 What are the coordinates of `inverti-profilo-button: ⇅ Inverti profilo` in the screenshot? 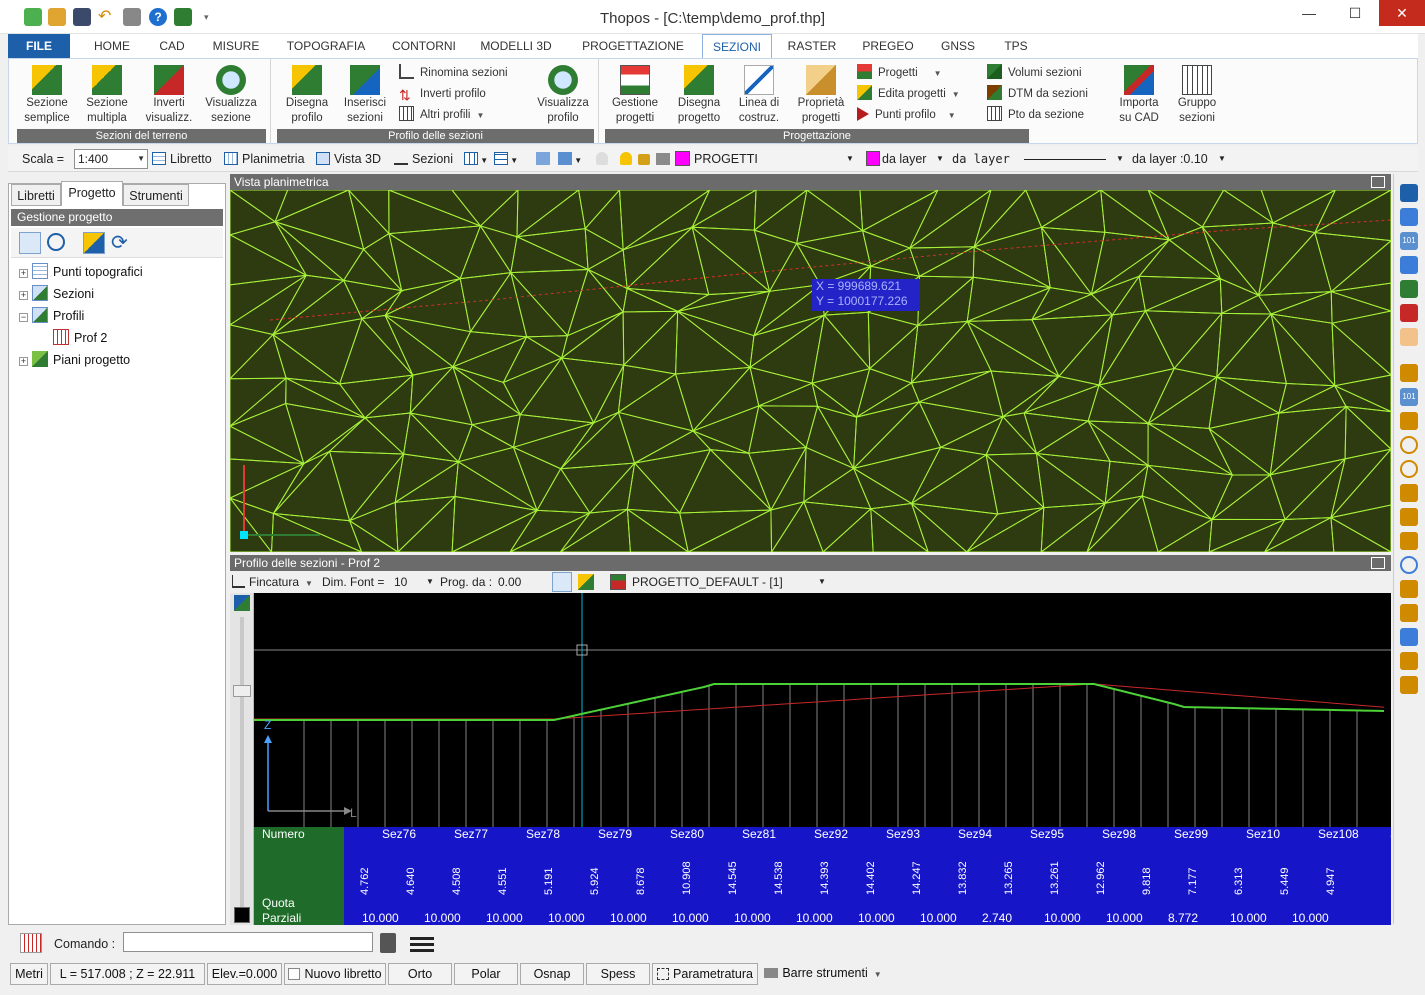 It's located at (442, 94).